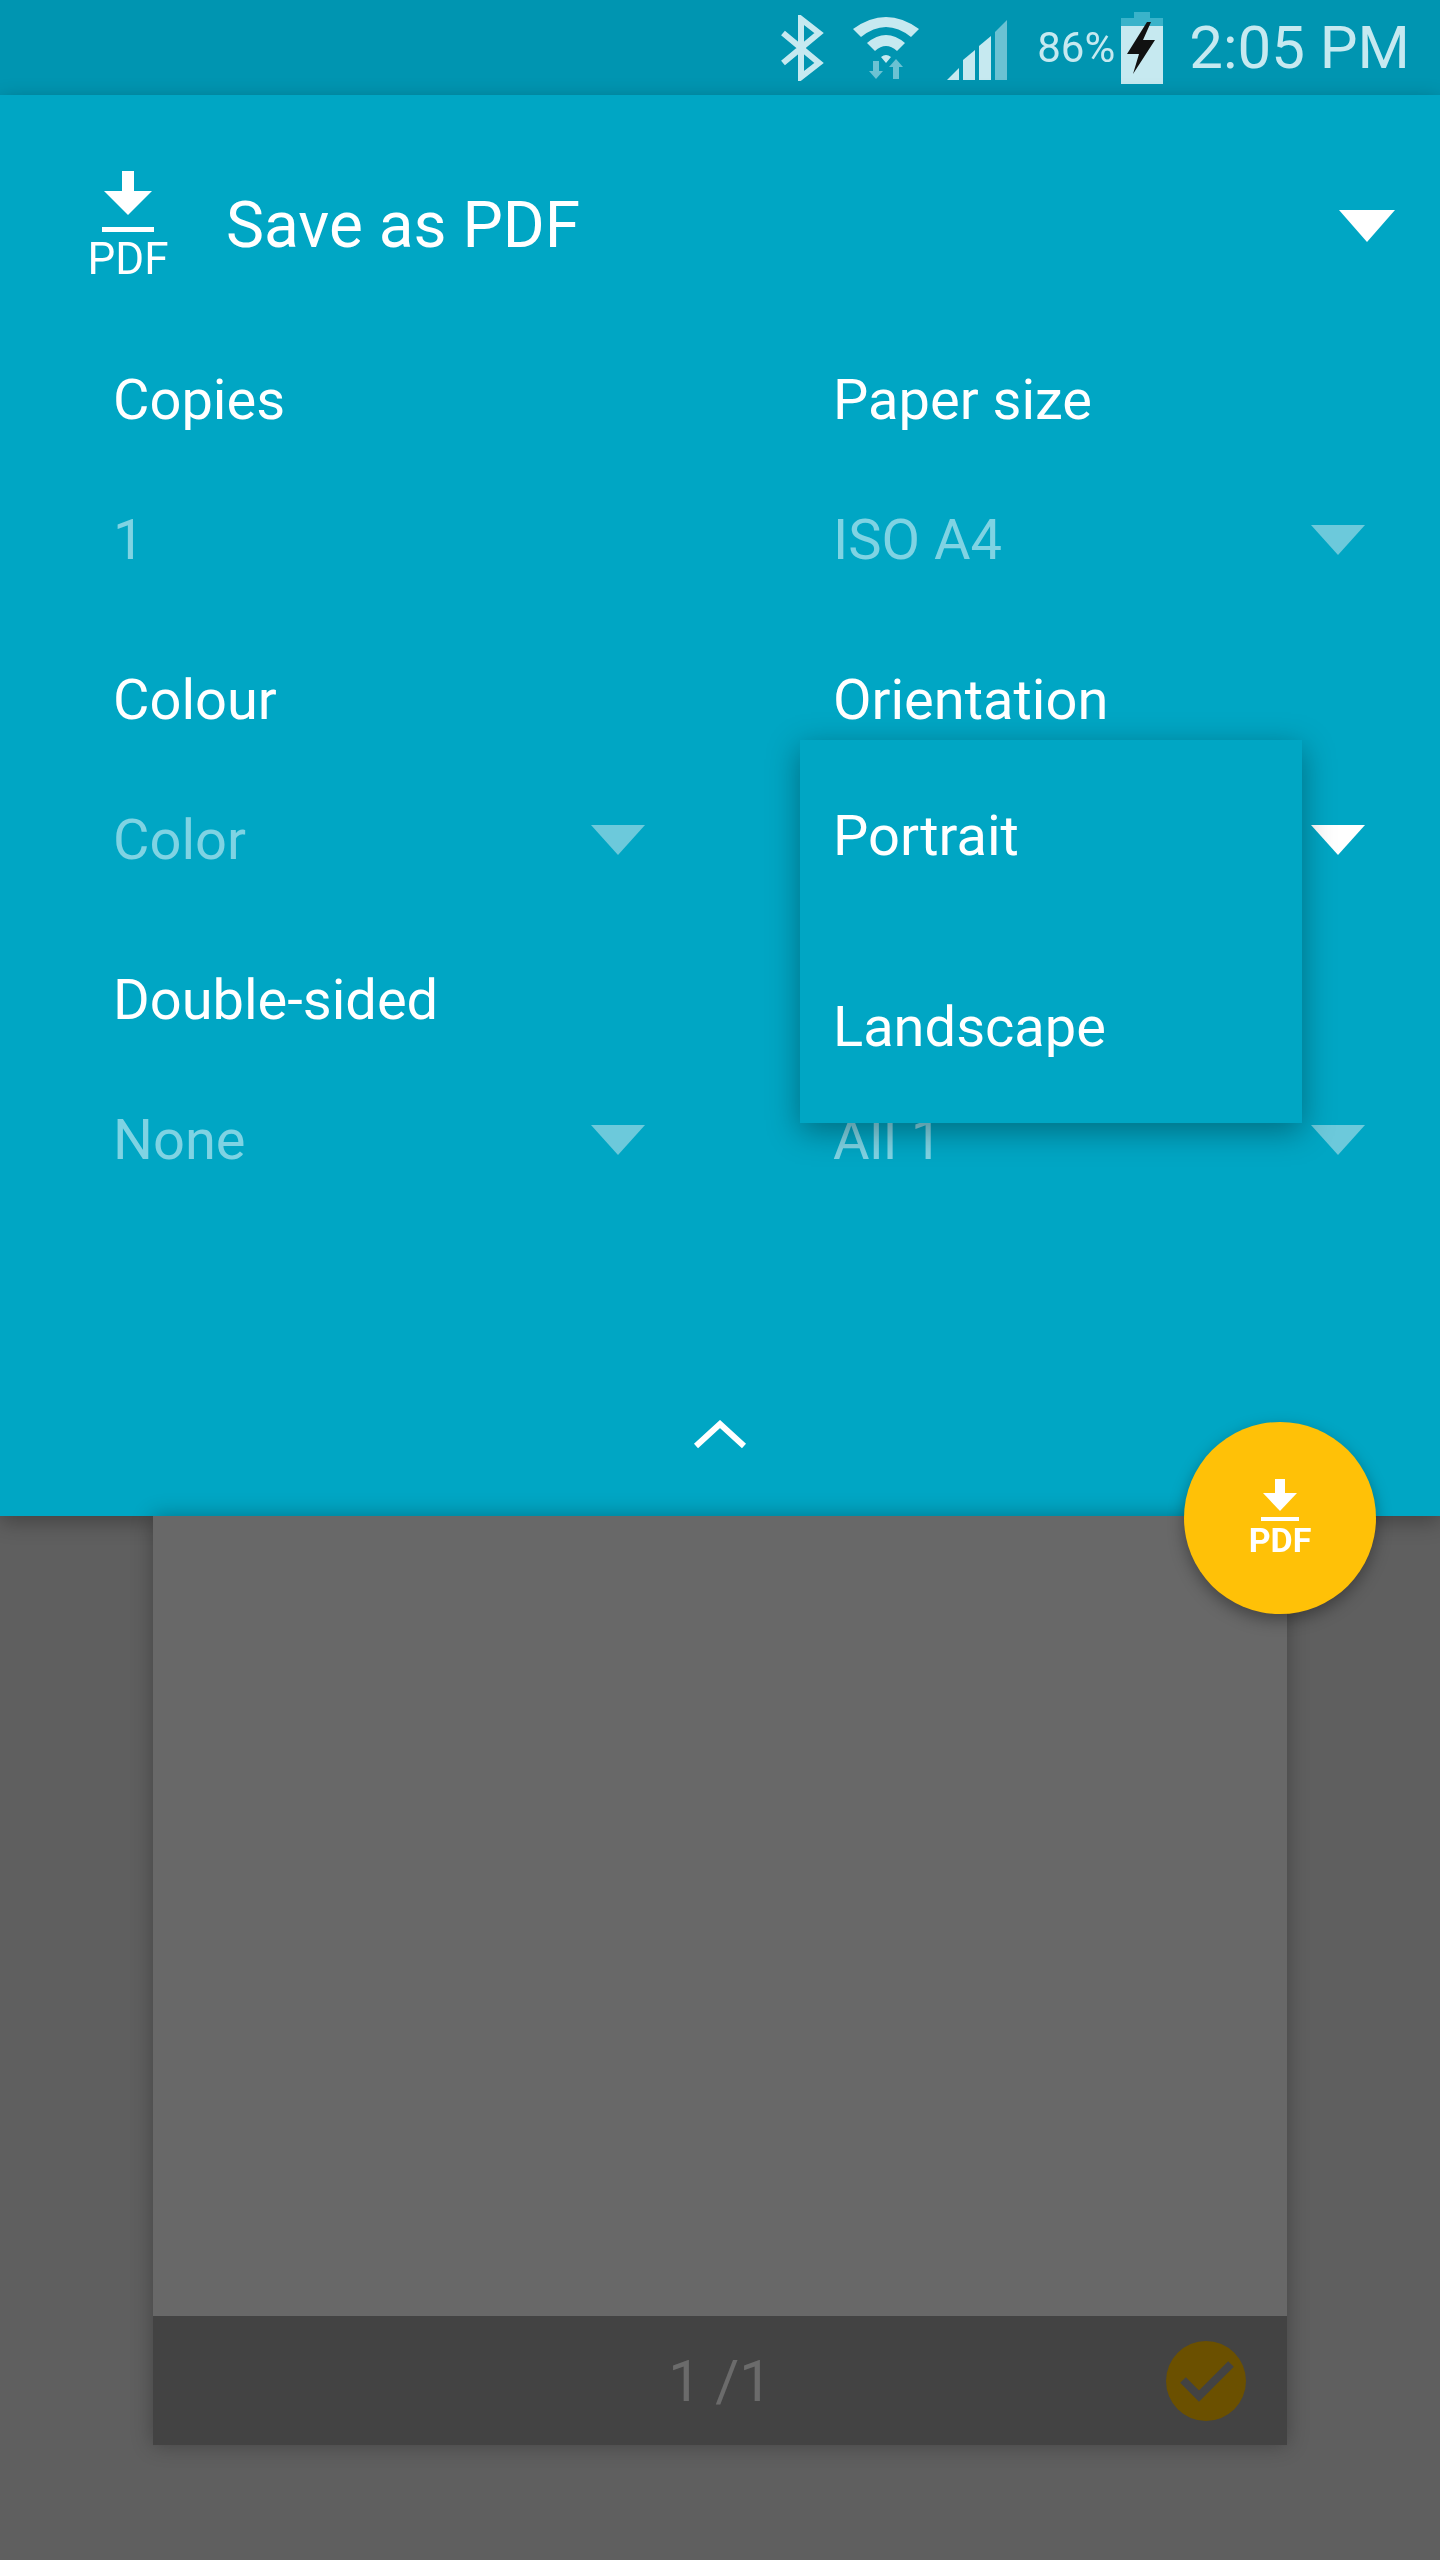  What do you see at coordinates (917, 540) in the screenshot?
I see `option-value: ISO A4` at bounding box center [917, 540].